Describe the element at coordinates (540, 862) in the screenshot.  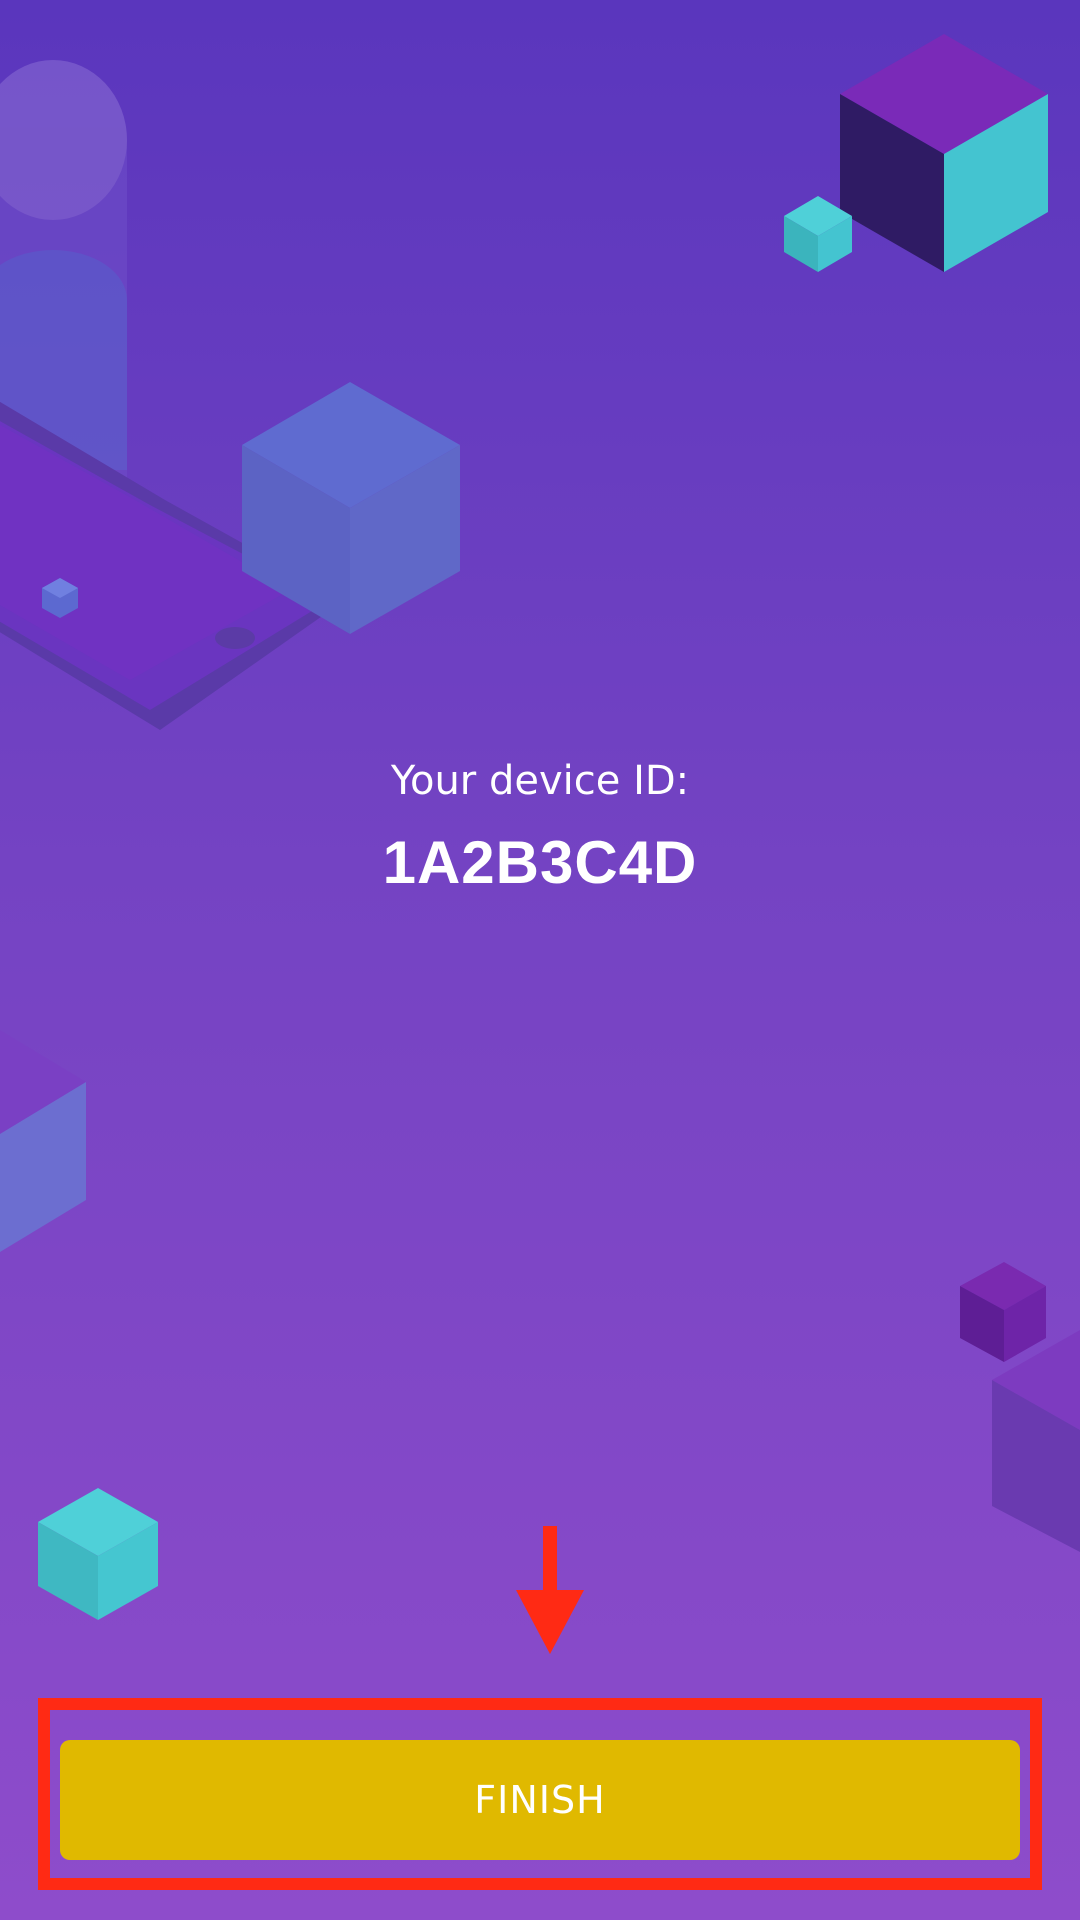
I see `device-id-value: 1A2B3C4D` at that location.